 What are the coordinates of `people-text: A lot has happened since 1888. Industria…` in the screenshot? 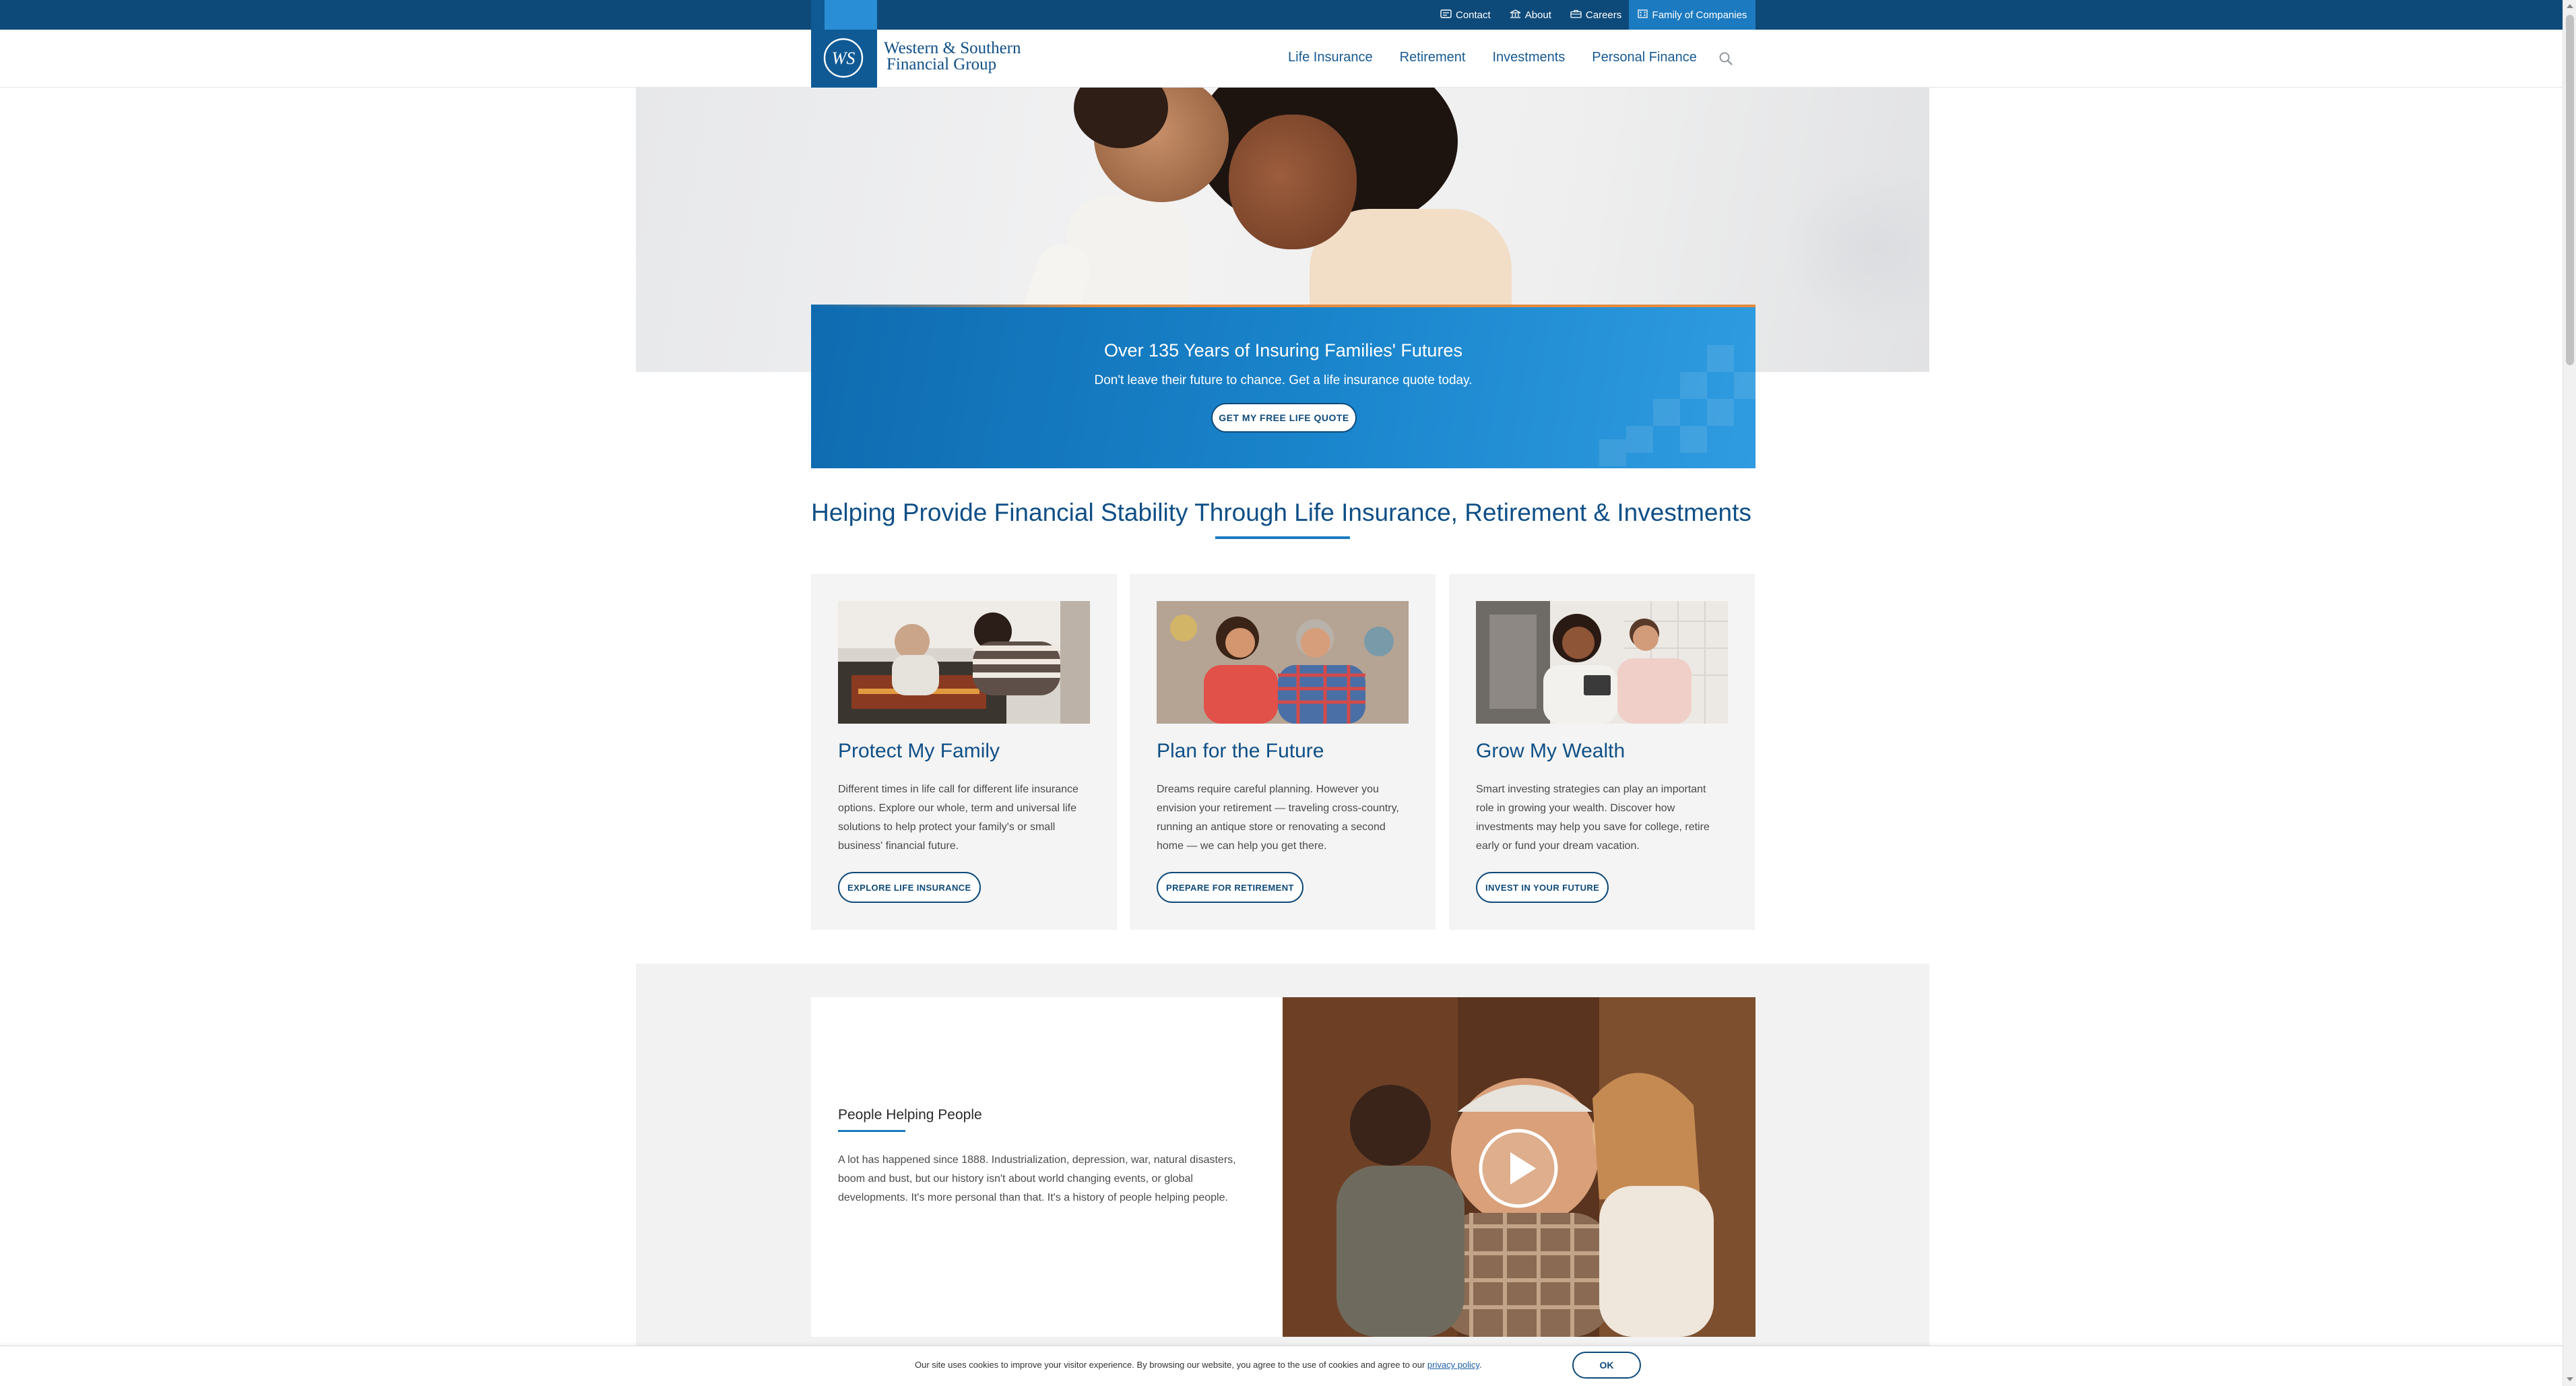 It's located at (1037, 1178).